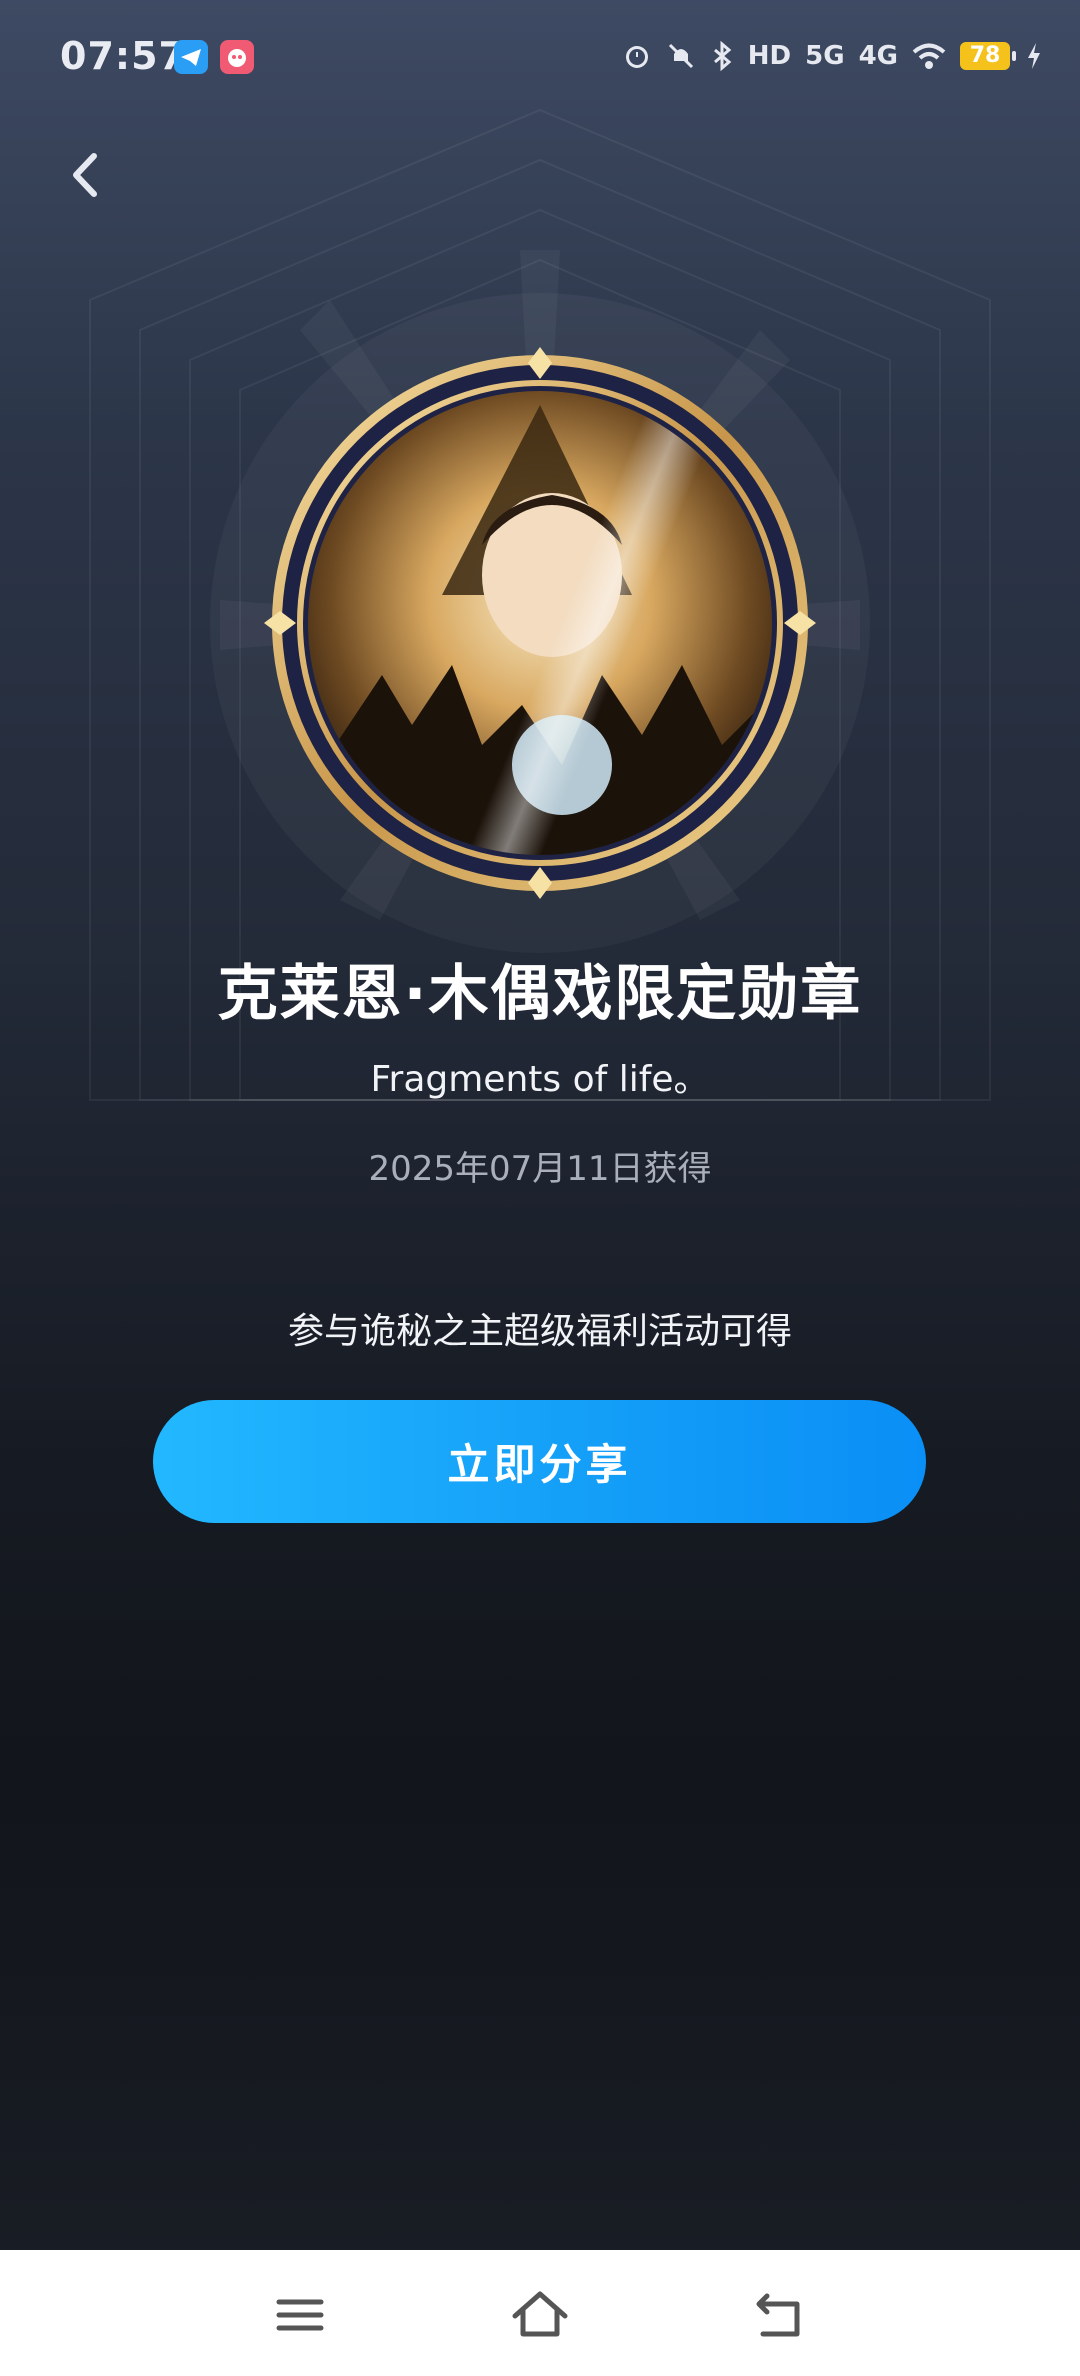  What do you see at coordinates (540, 1079) in the screenshot?
I see `medal-subtitle: Fragments of life。` at bounding box center [540, 1079].